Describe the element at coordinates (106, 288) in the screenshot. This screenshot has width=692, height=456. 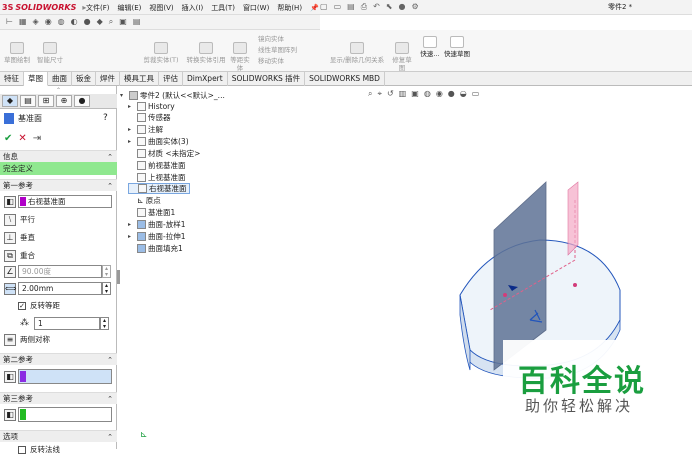
I see `distance-spinner: ▴ ▾` at that location.